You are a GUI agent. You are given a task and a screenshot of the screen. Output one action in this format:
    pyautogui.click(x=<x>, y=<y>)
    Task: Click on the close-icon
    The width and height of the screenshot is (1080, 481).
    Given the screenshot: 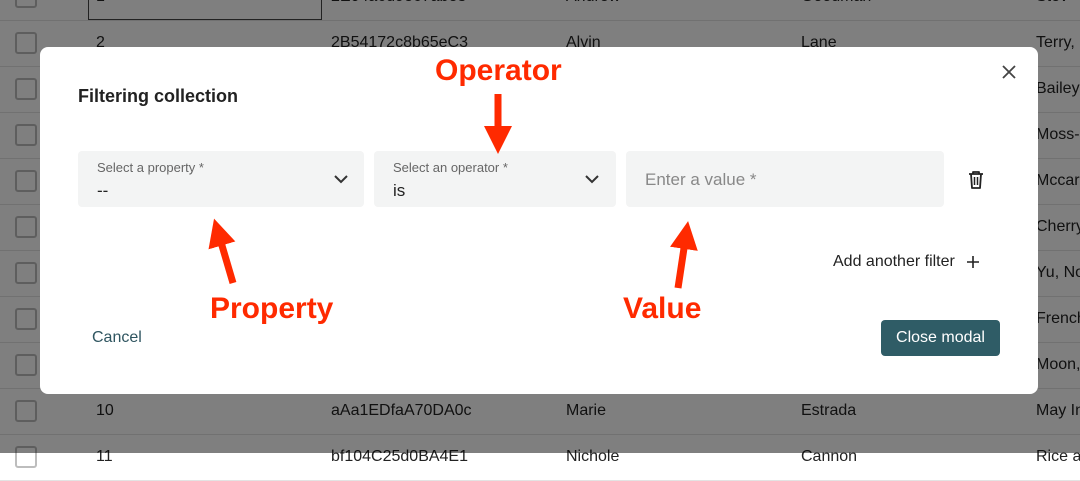 What is the action you would take?
    pyautogui.click(x=1009, y=72)
    